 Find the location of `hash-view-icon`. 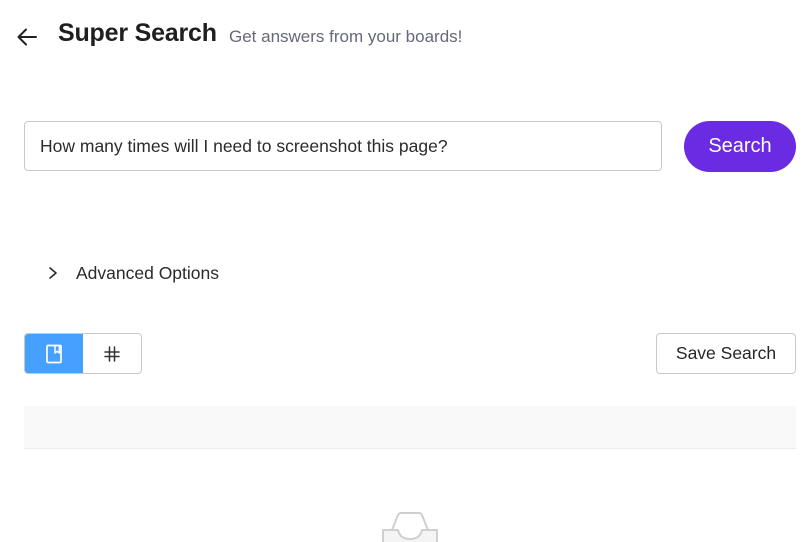

hash-view-icon is located at coordinates (112, 353).